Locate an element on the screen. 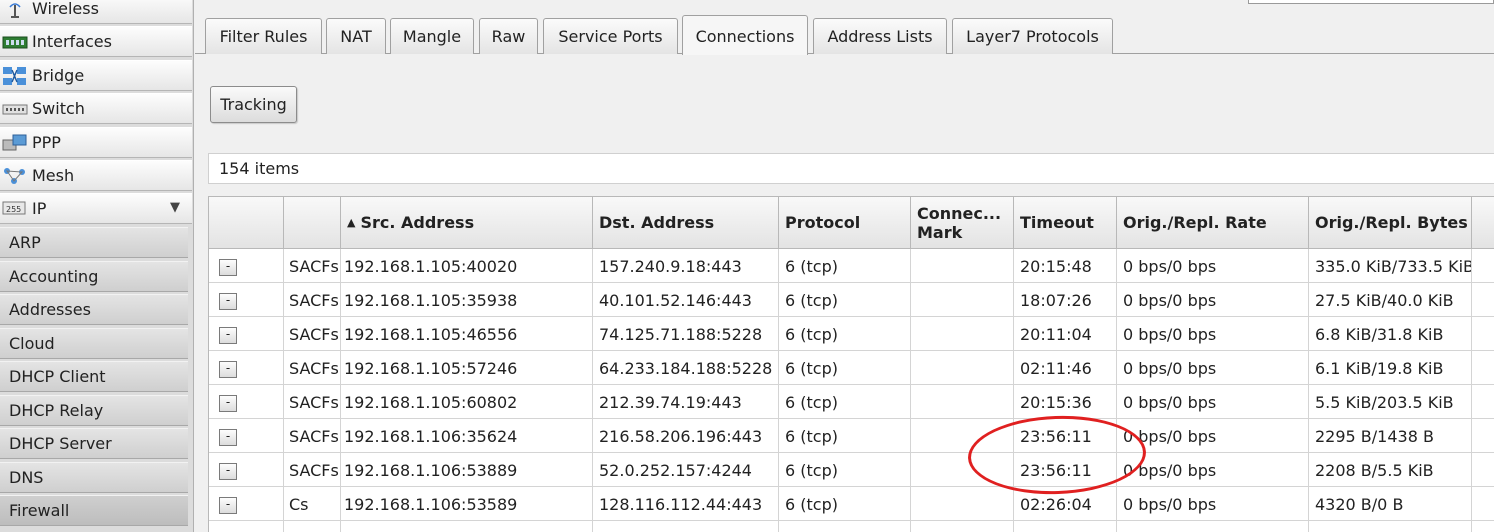 The image size is (1494, 532). cell-timeout: 18:07:26 is located at coordinates (1065, 300).